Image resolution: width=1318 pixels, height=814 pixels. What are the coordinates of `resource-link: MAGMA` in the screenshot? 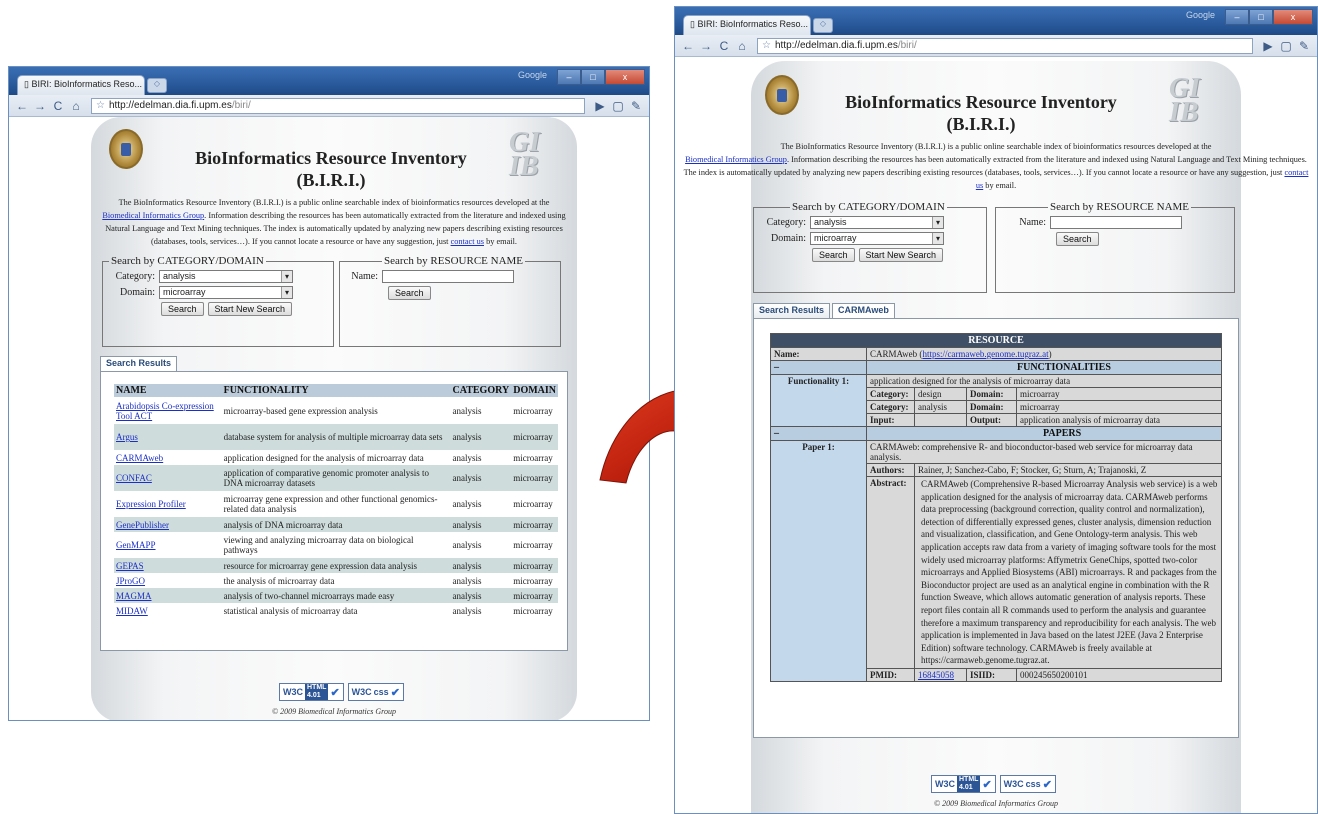 It's located at (134, 596).